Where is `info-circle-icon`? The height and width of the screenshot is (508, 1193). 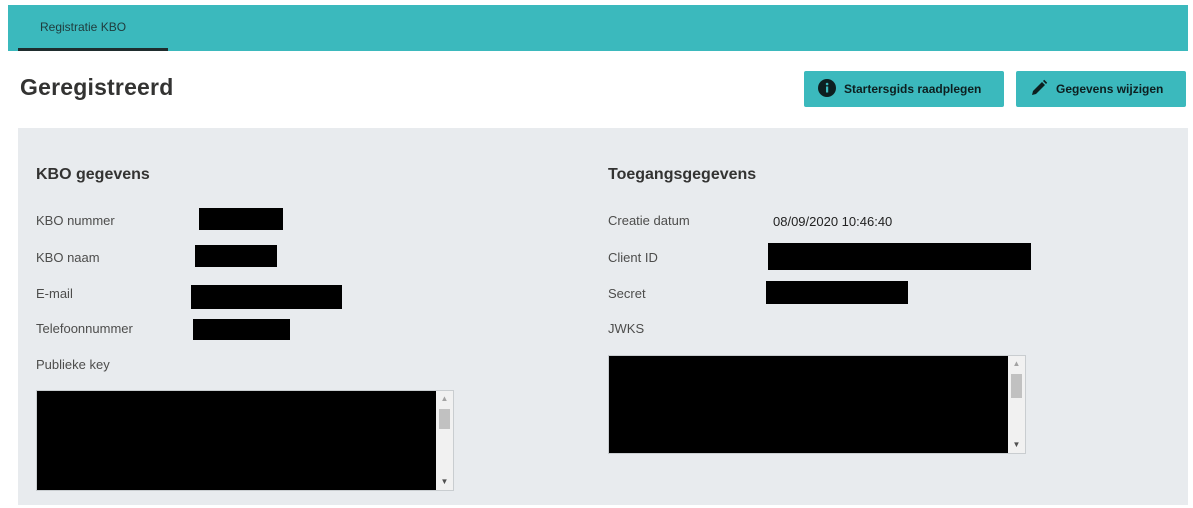 info-circle-icon is located at coordinates (827, 89).